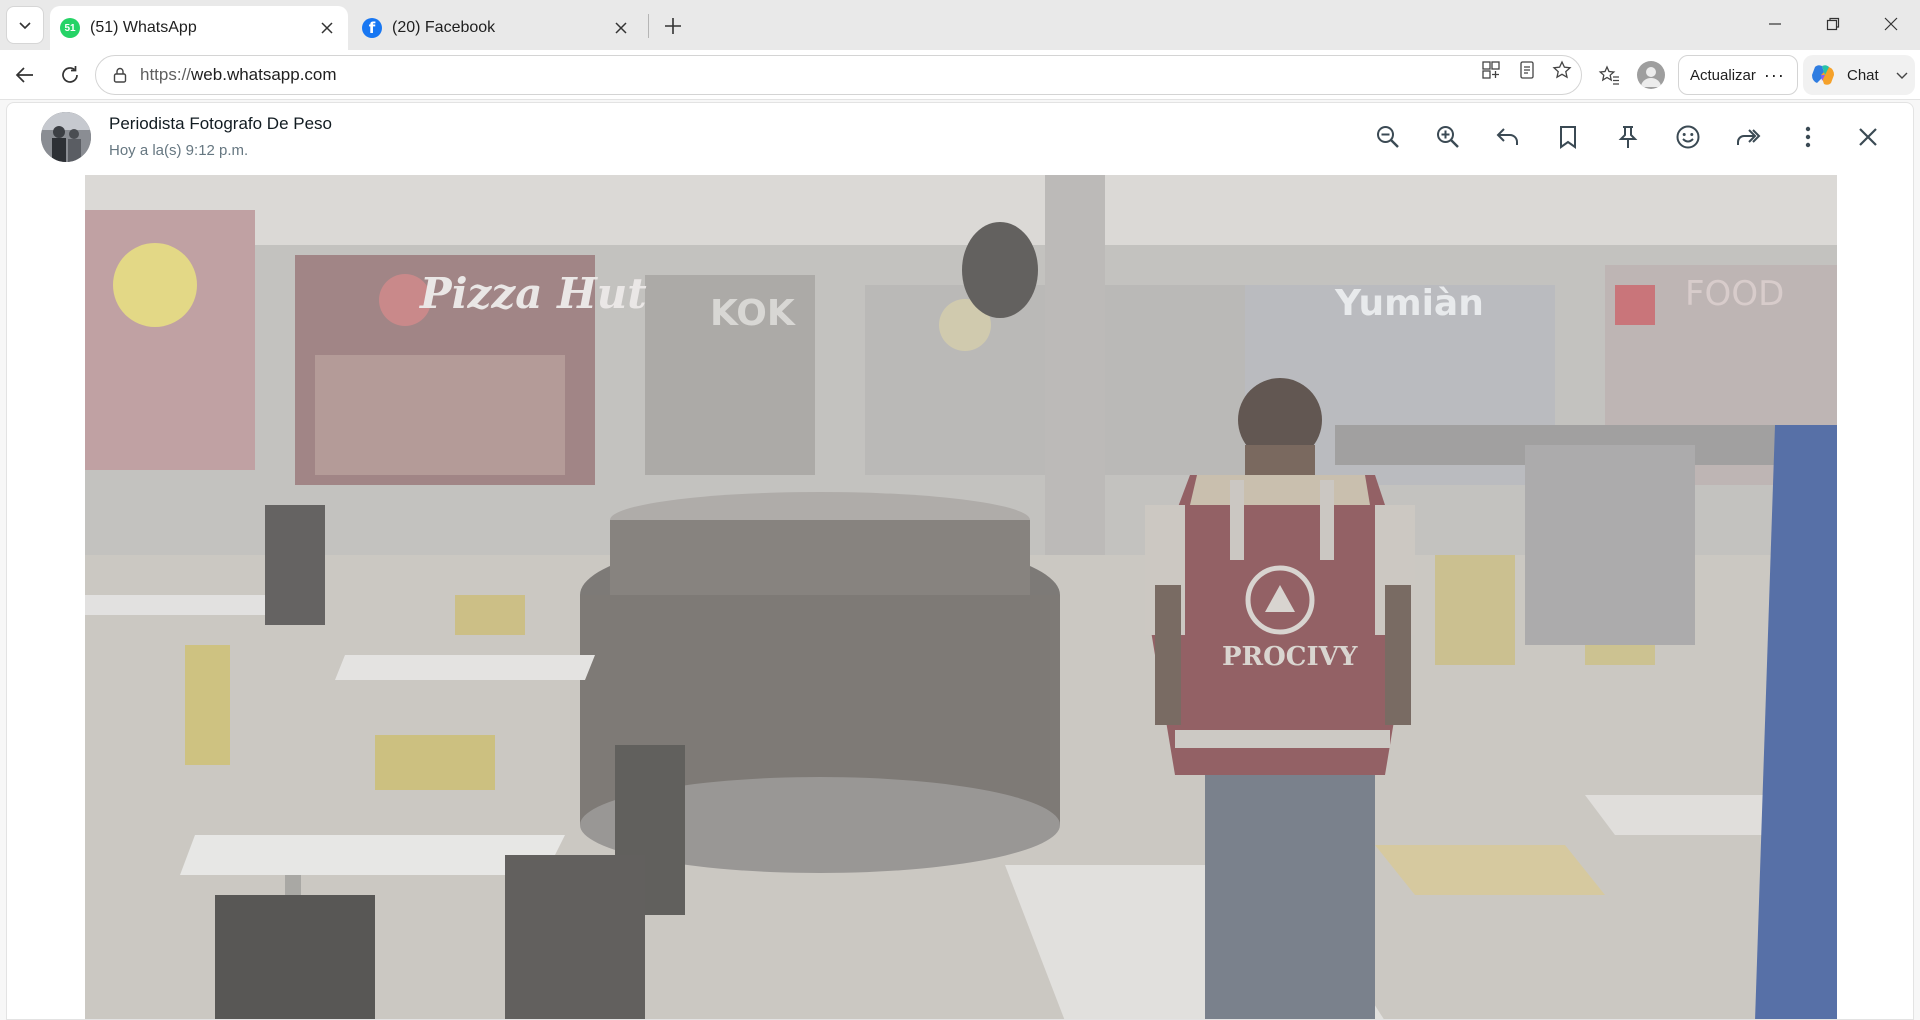 Image resolution: width=1920 pixels, height=1020 pixels. I want to click on minimize-icon, so click(1775, 24).